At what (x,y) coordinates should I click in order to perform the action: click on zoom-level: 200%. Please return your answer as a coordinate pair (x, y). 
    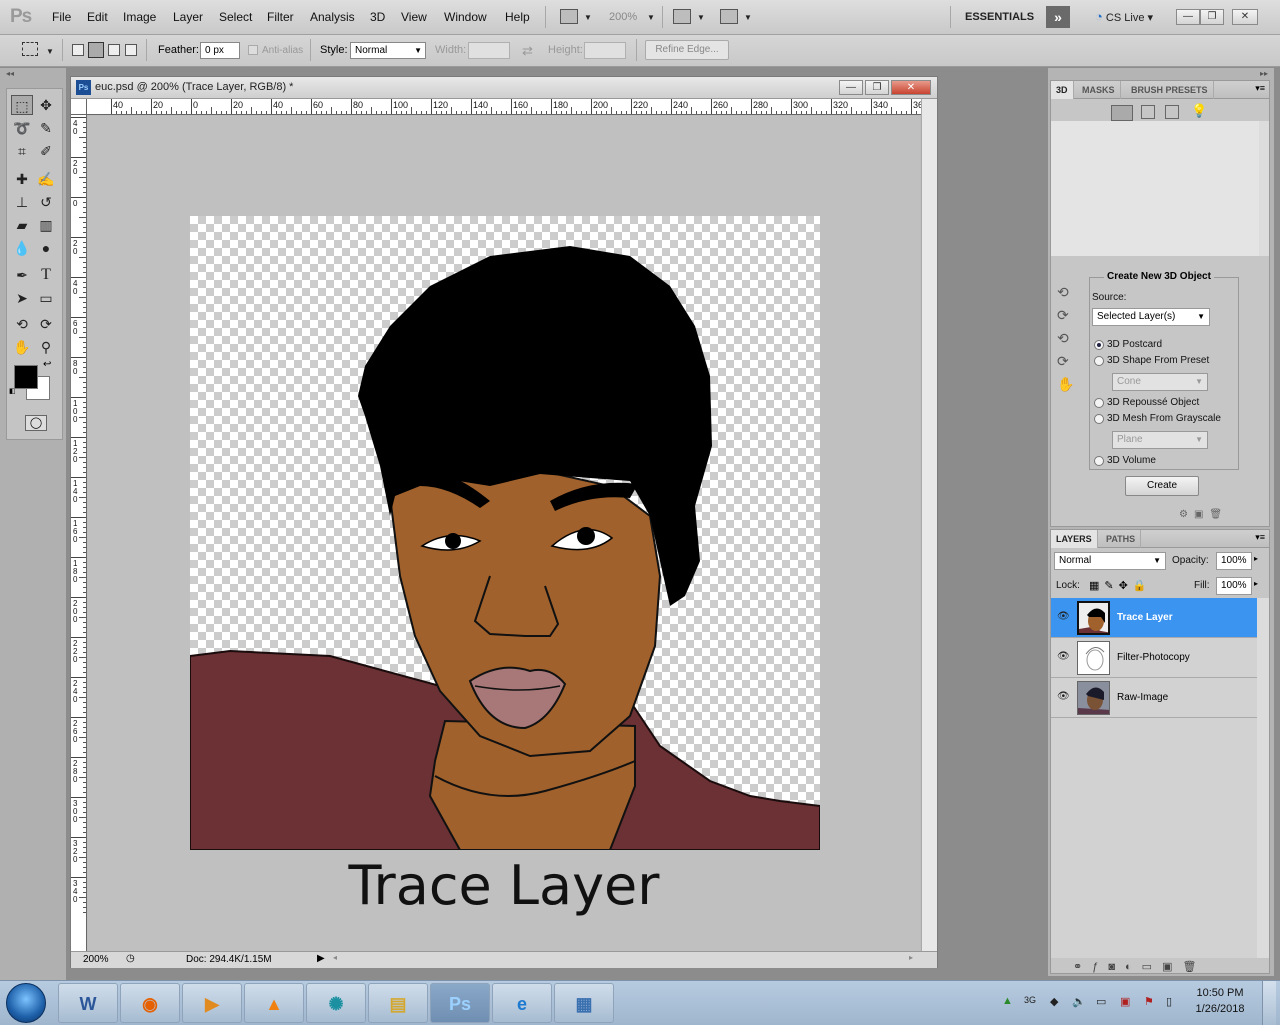
    Looking at the image, I should click on (623, 17).